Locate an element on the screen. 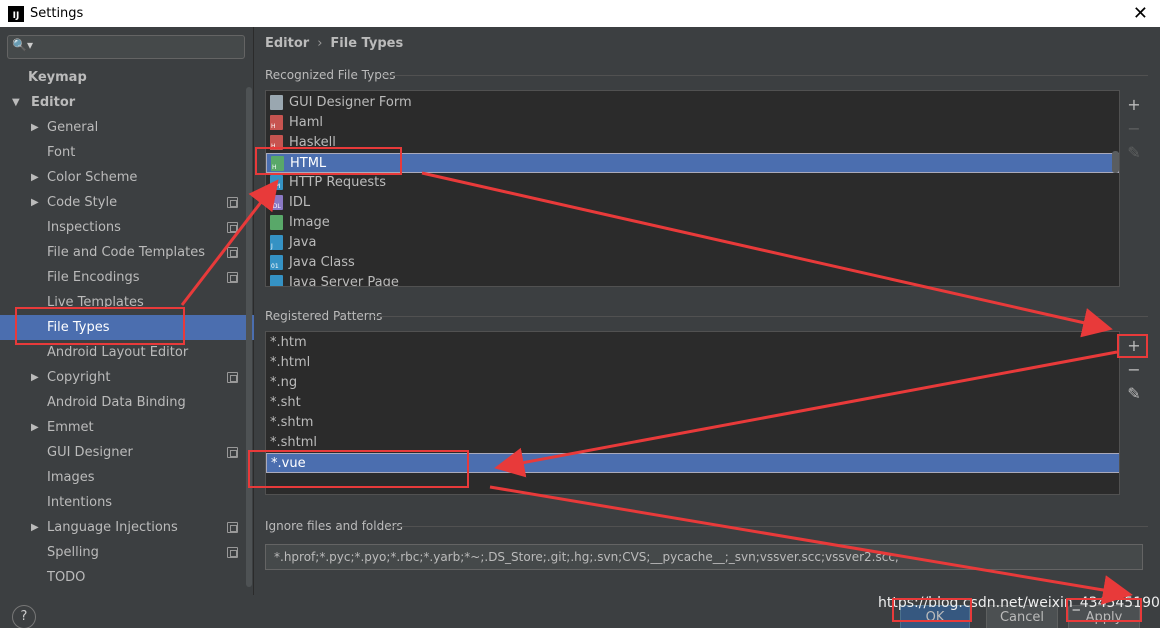 The image size is (1160, 628). ignore-files-title: Ignore files and folders is located at coordinates (334, 526).